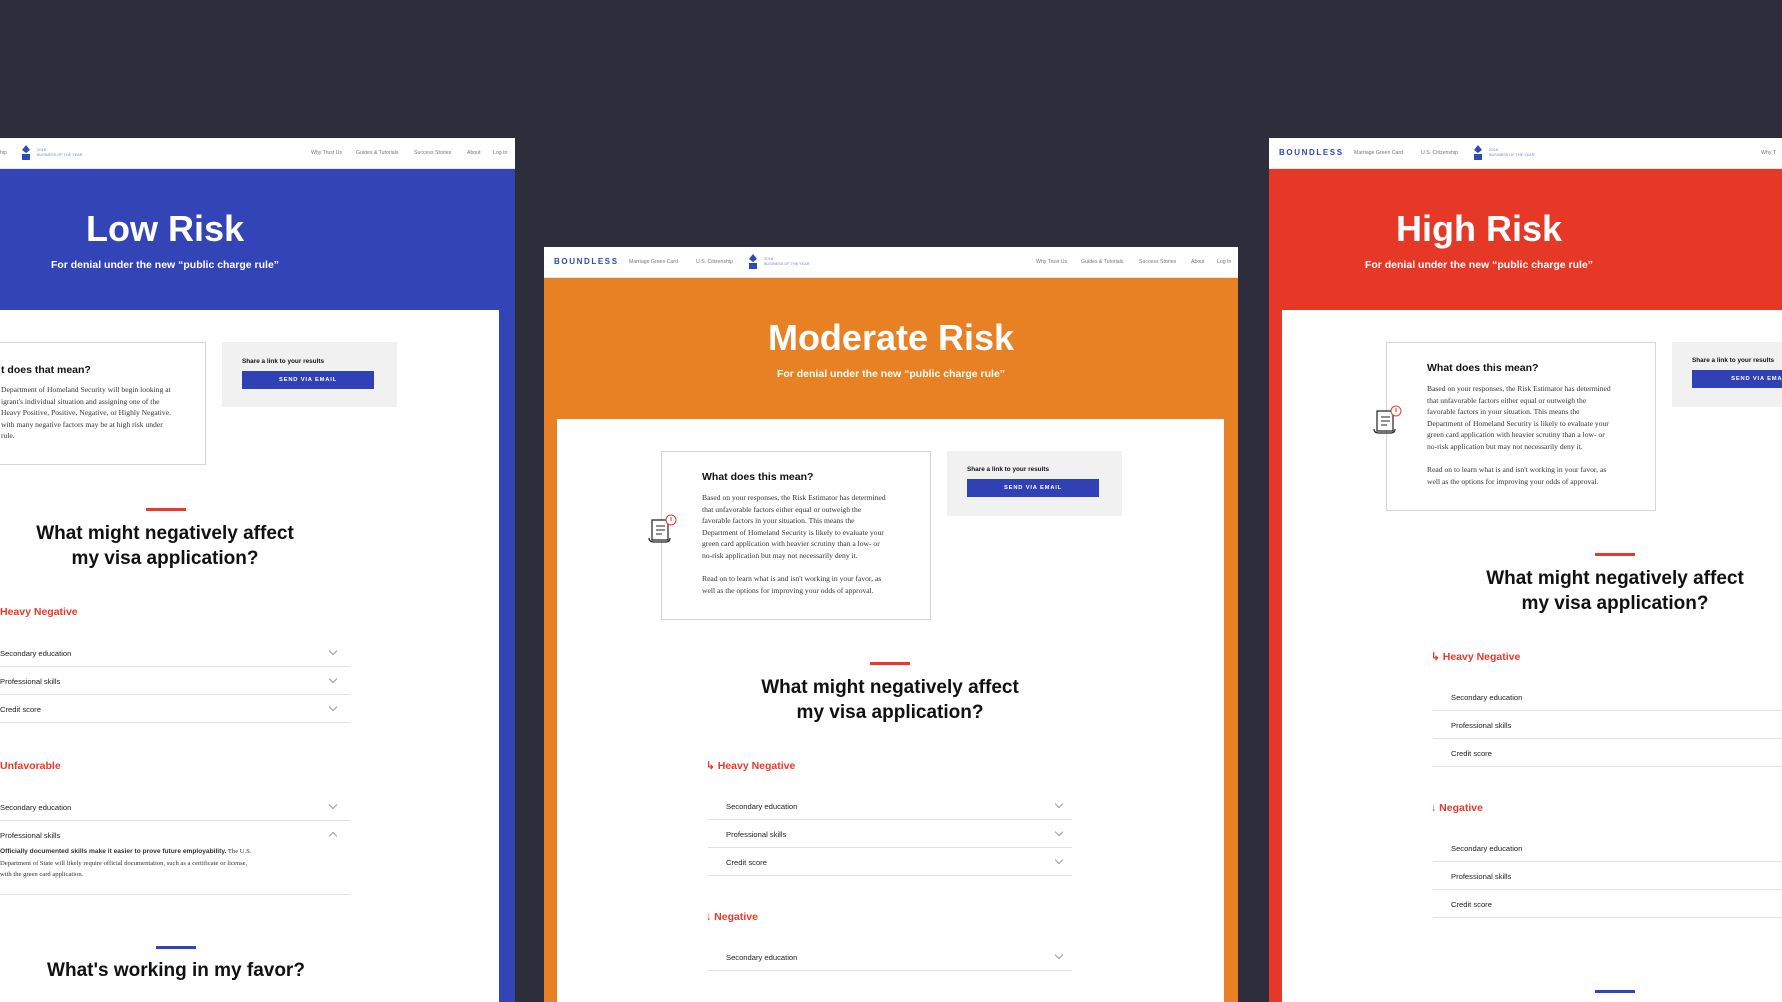  What do you see at coordinates (1768, 153) in the screenshot?
I see `nav-why-trust-us-fragment: Why T` at bounding box center [1768, 153].